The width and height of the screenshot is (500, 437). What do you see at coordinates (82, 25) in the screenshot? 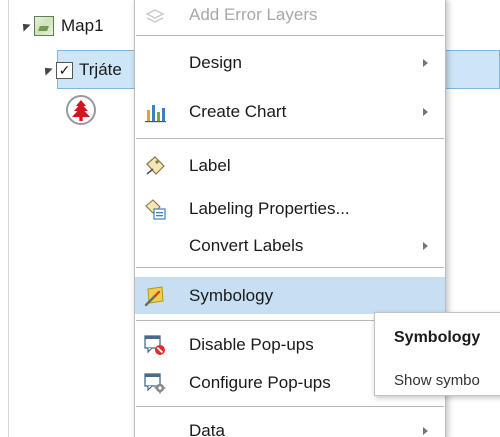
I see `map-label: Map1` at bounding box center [82, 25].